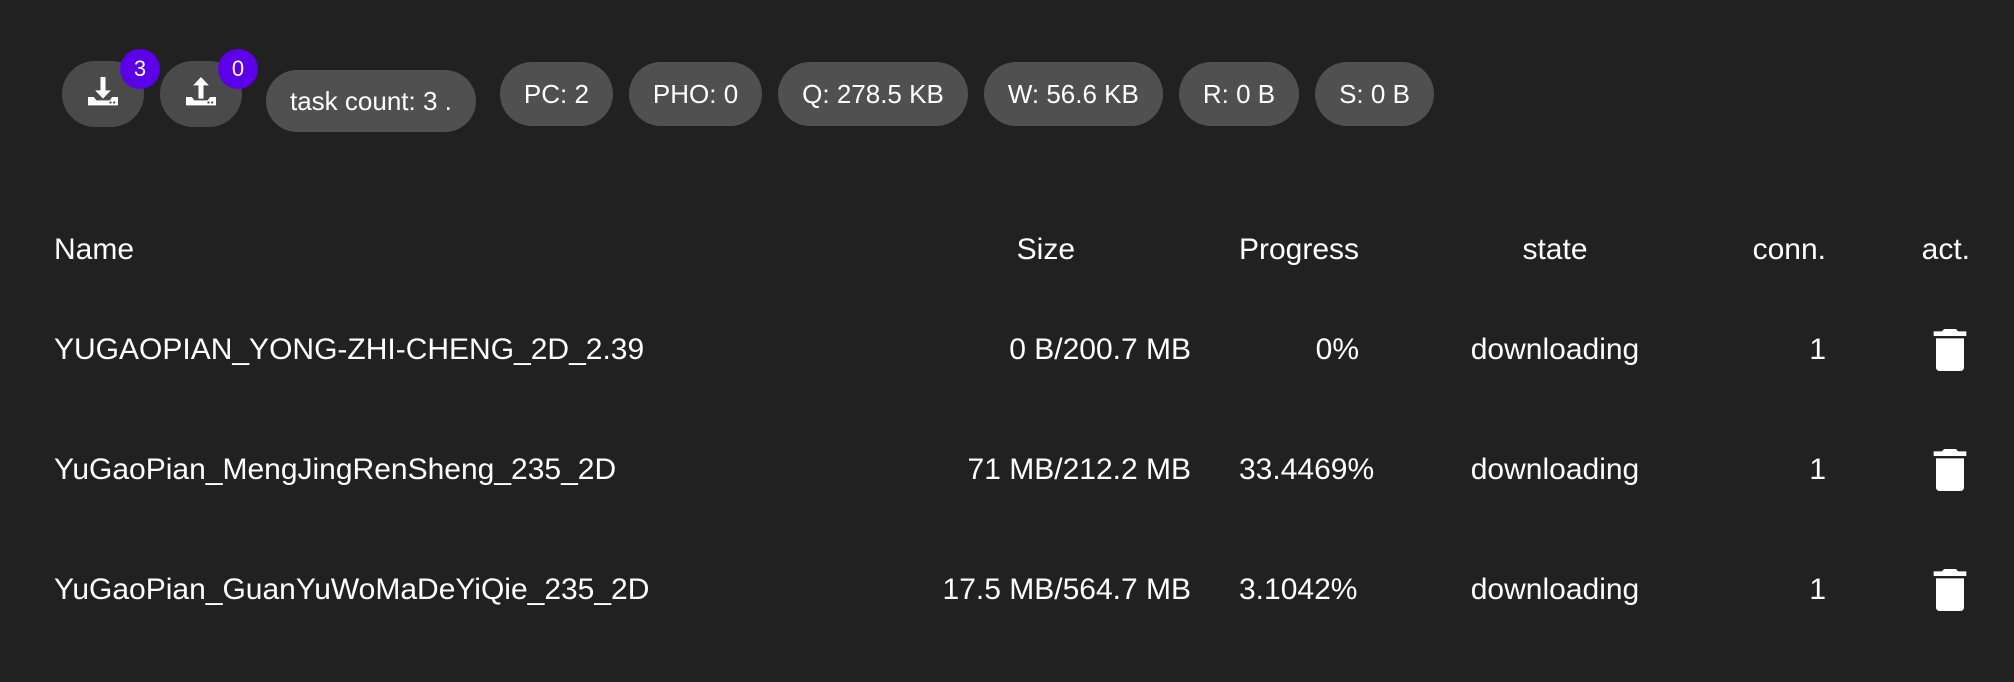  I want to click on task-name: YUGAOPIAN_YONG-ZHI-CHENG_2D_2.39, so click(349, 349).